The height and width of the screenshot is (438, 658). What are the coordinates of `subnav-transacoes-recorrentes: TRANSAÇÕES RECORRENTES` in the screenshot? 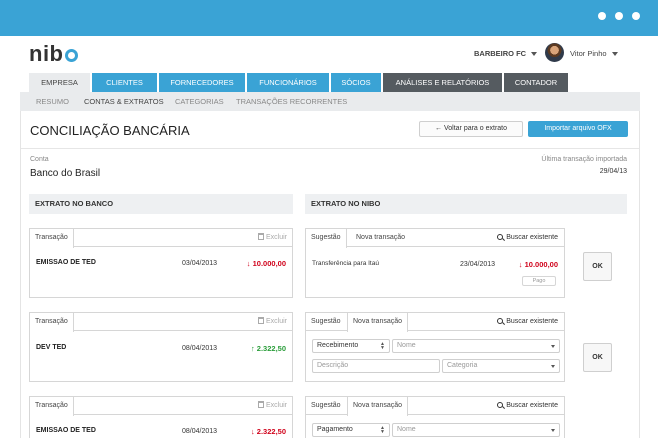 It's located at (291, 101).